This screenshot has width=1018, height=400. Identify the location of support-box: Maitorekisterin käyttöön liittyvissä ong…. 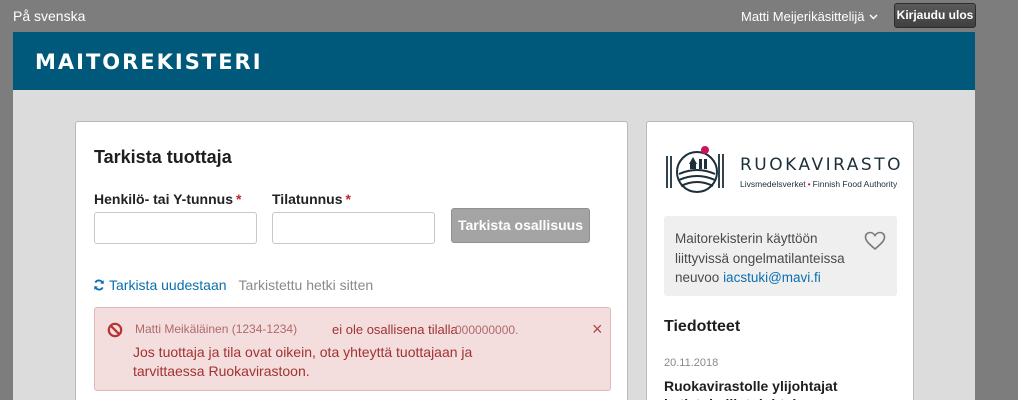
(780, 256).